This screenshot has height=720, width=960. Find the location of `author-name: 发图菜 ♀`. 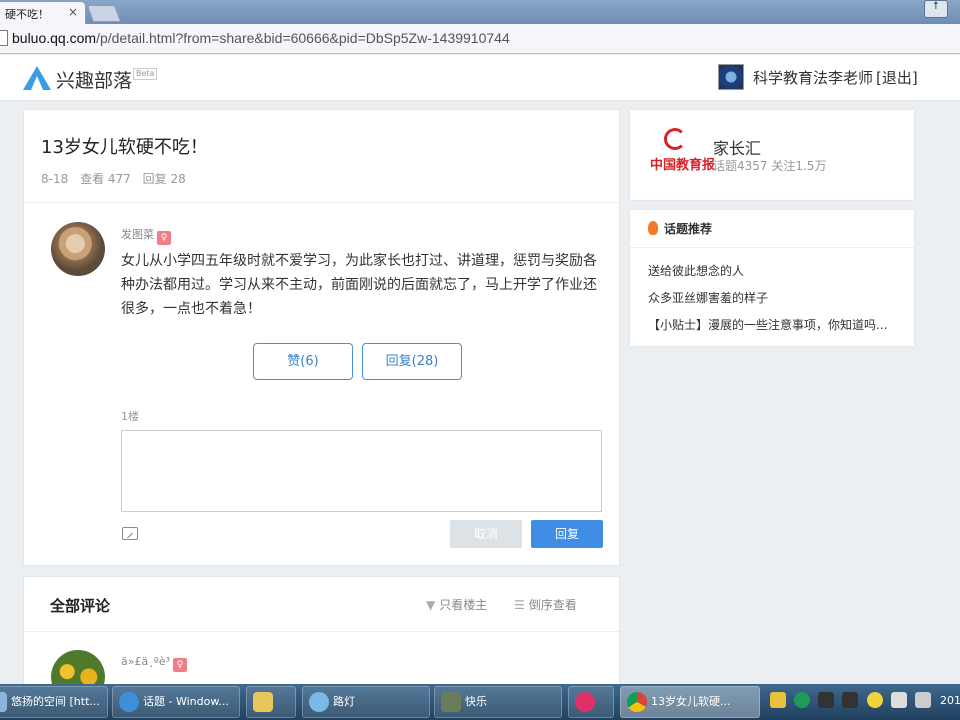

author-name: 发图菜 ♀ is located at coordinates (146, 235).